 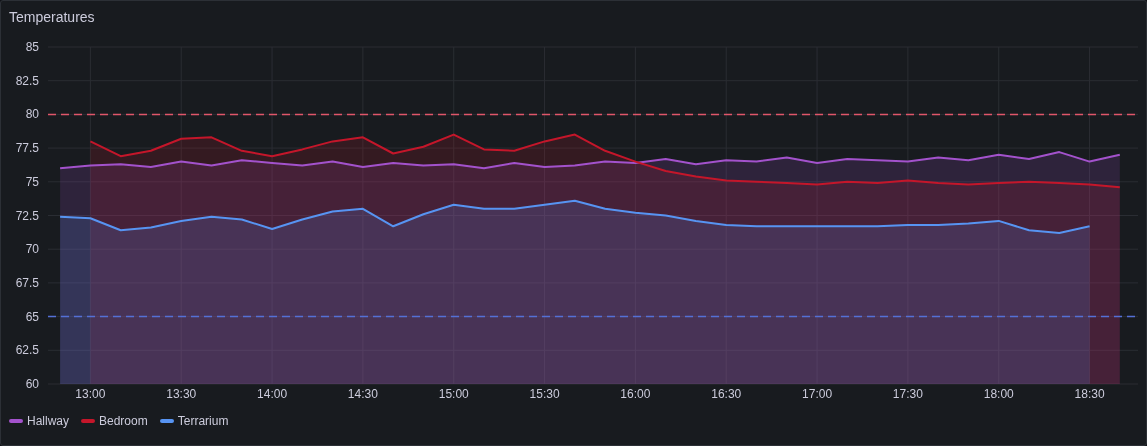 What do you see at coordinates (27, 282) in the screenshot?
I see `y-axis-label: 67.5` at bounding box center [27, 282].